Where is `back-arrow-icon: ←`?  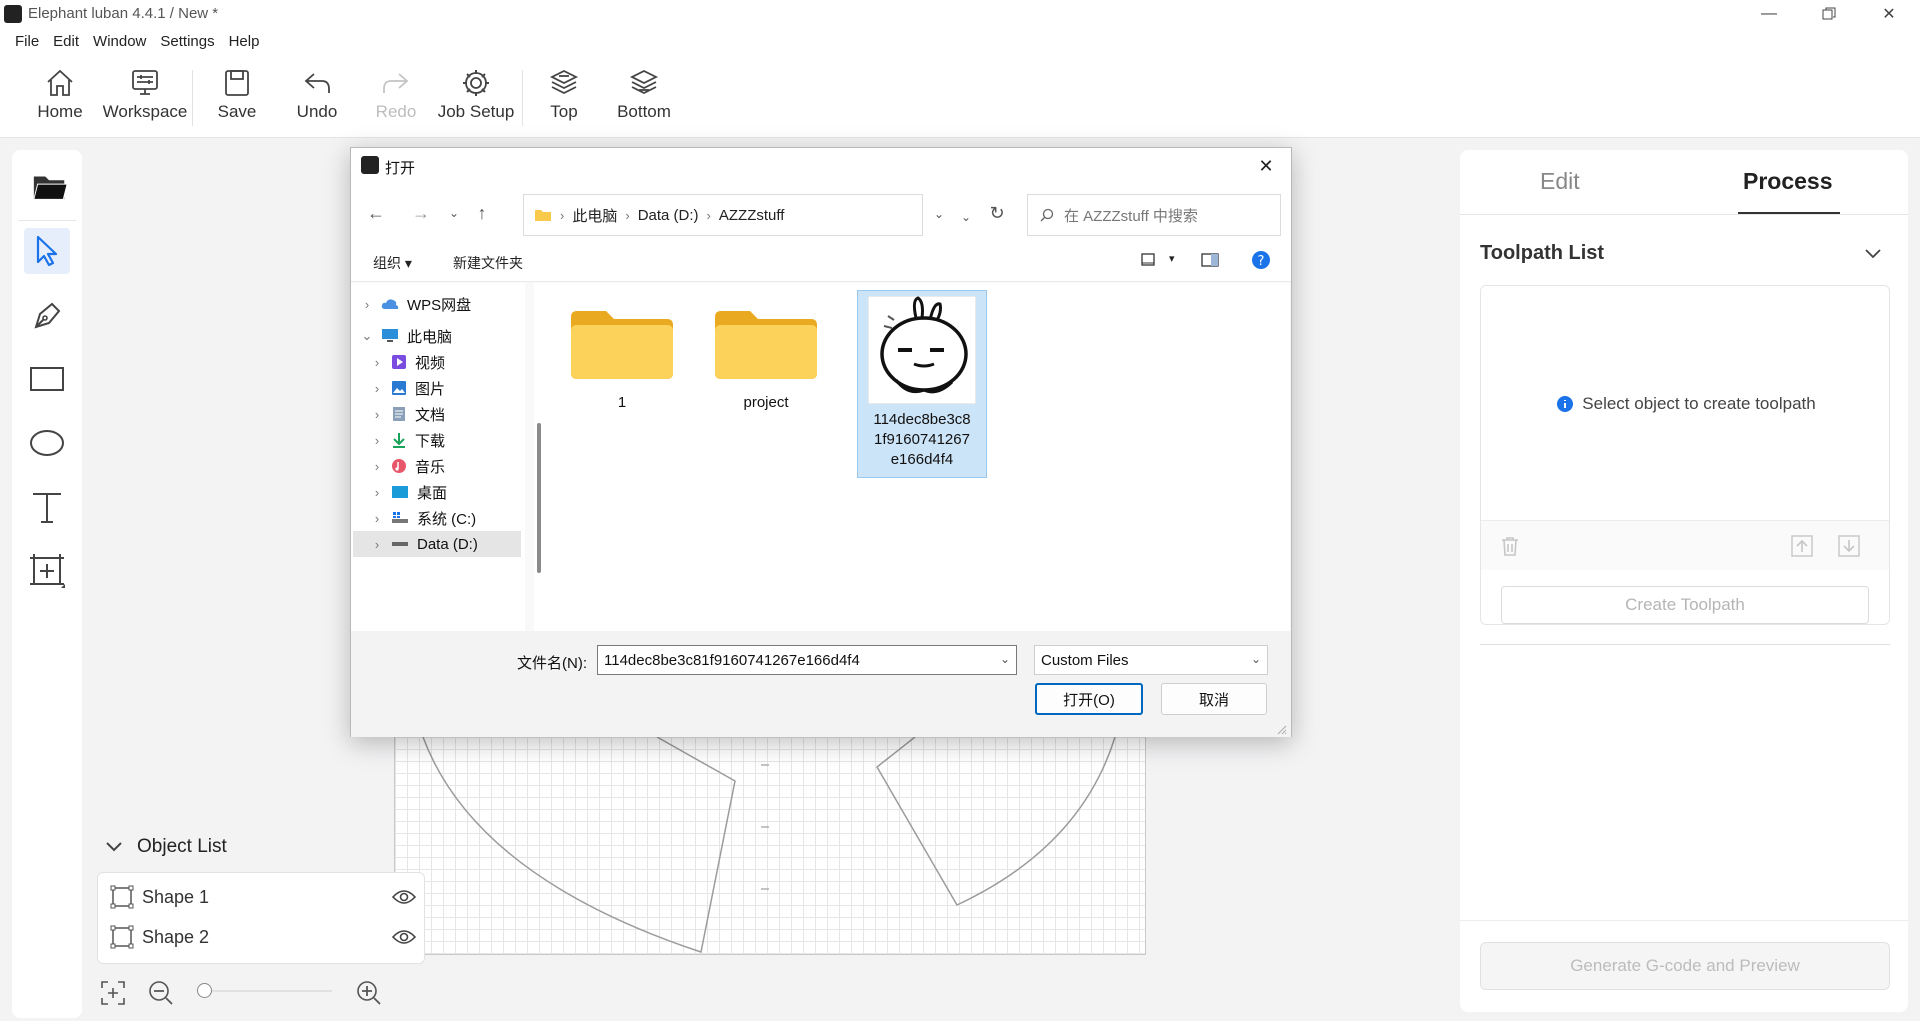
back-arrow-icon: ← is located at coordinates (376, 213).